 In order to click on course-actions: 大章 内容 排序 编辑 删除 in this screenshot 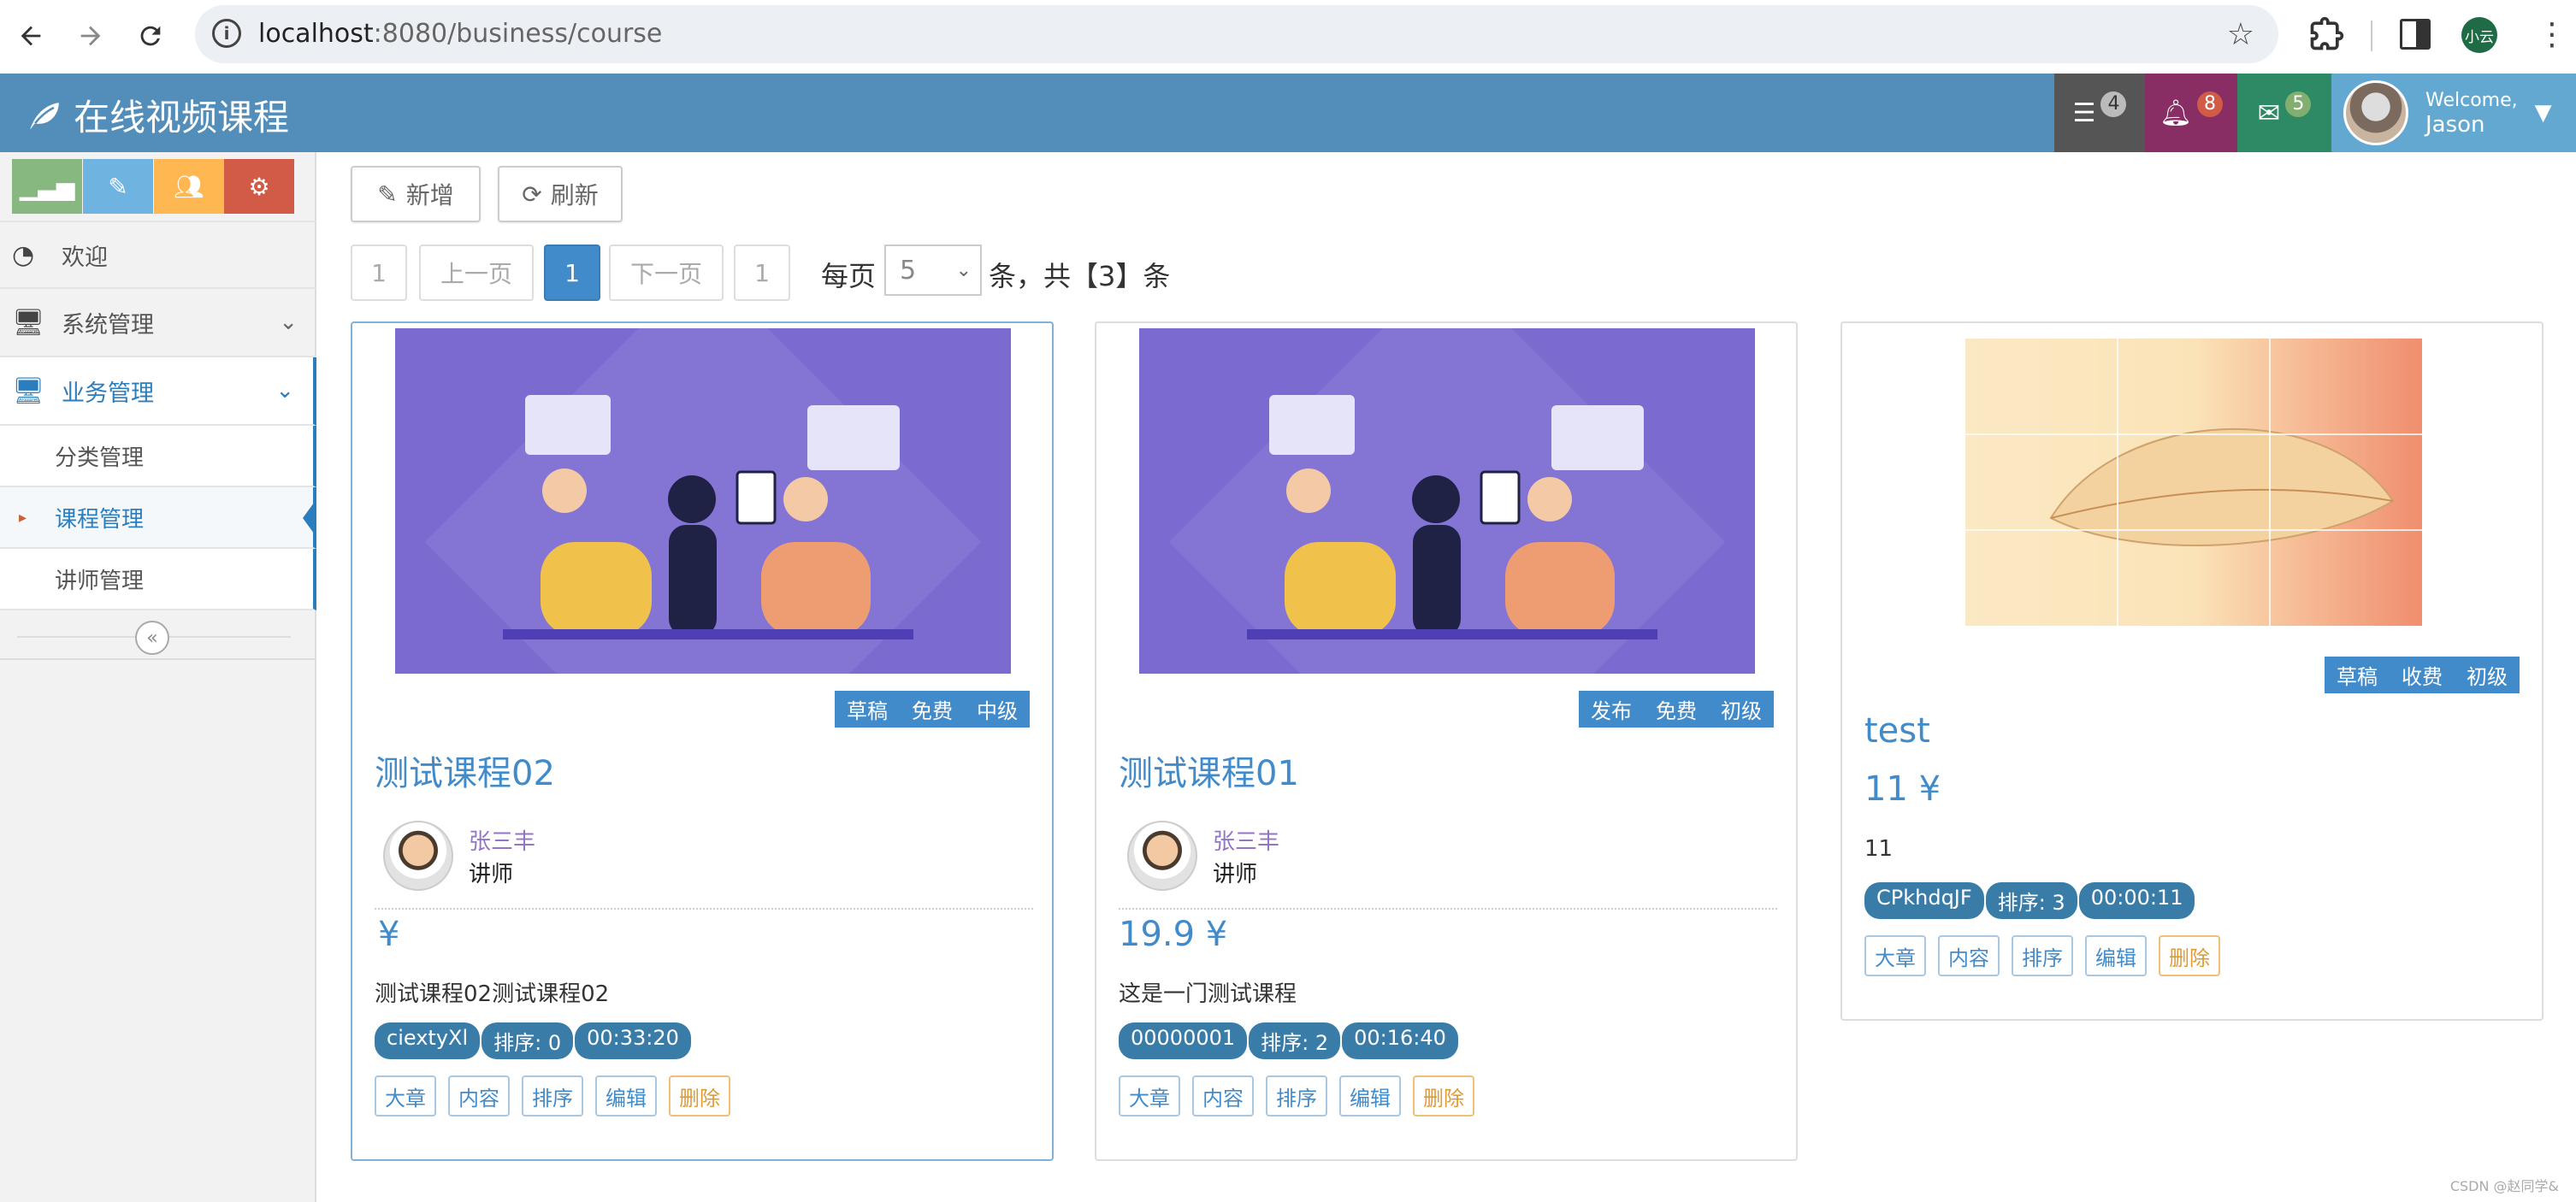, I will do `click(552, 1096)`.